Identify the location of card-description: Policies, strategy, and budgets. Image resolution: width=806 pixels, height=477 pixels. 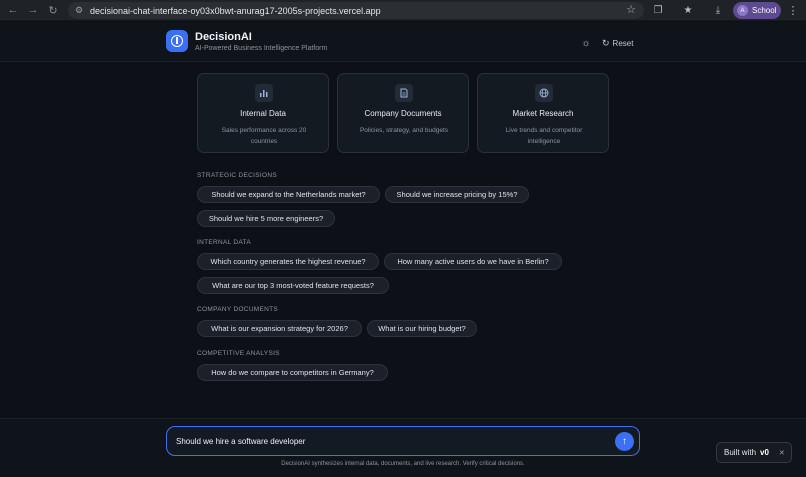
(404, 130).